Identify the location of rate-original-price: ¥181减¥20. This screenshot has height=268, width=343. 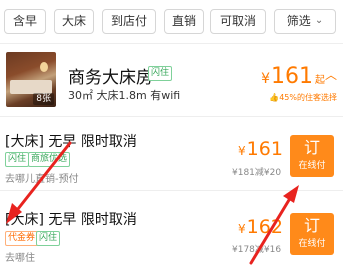
(257, 173).